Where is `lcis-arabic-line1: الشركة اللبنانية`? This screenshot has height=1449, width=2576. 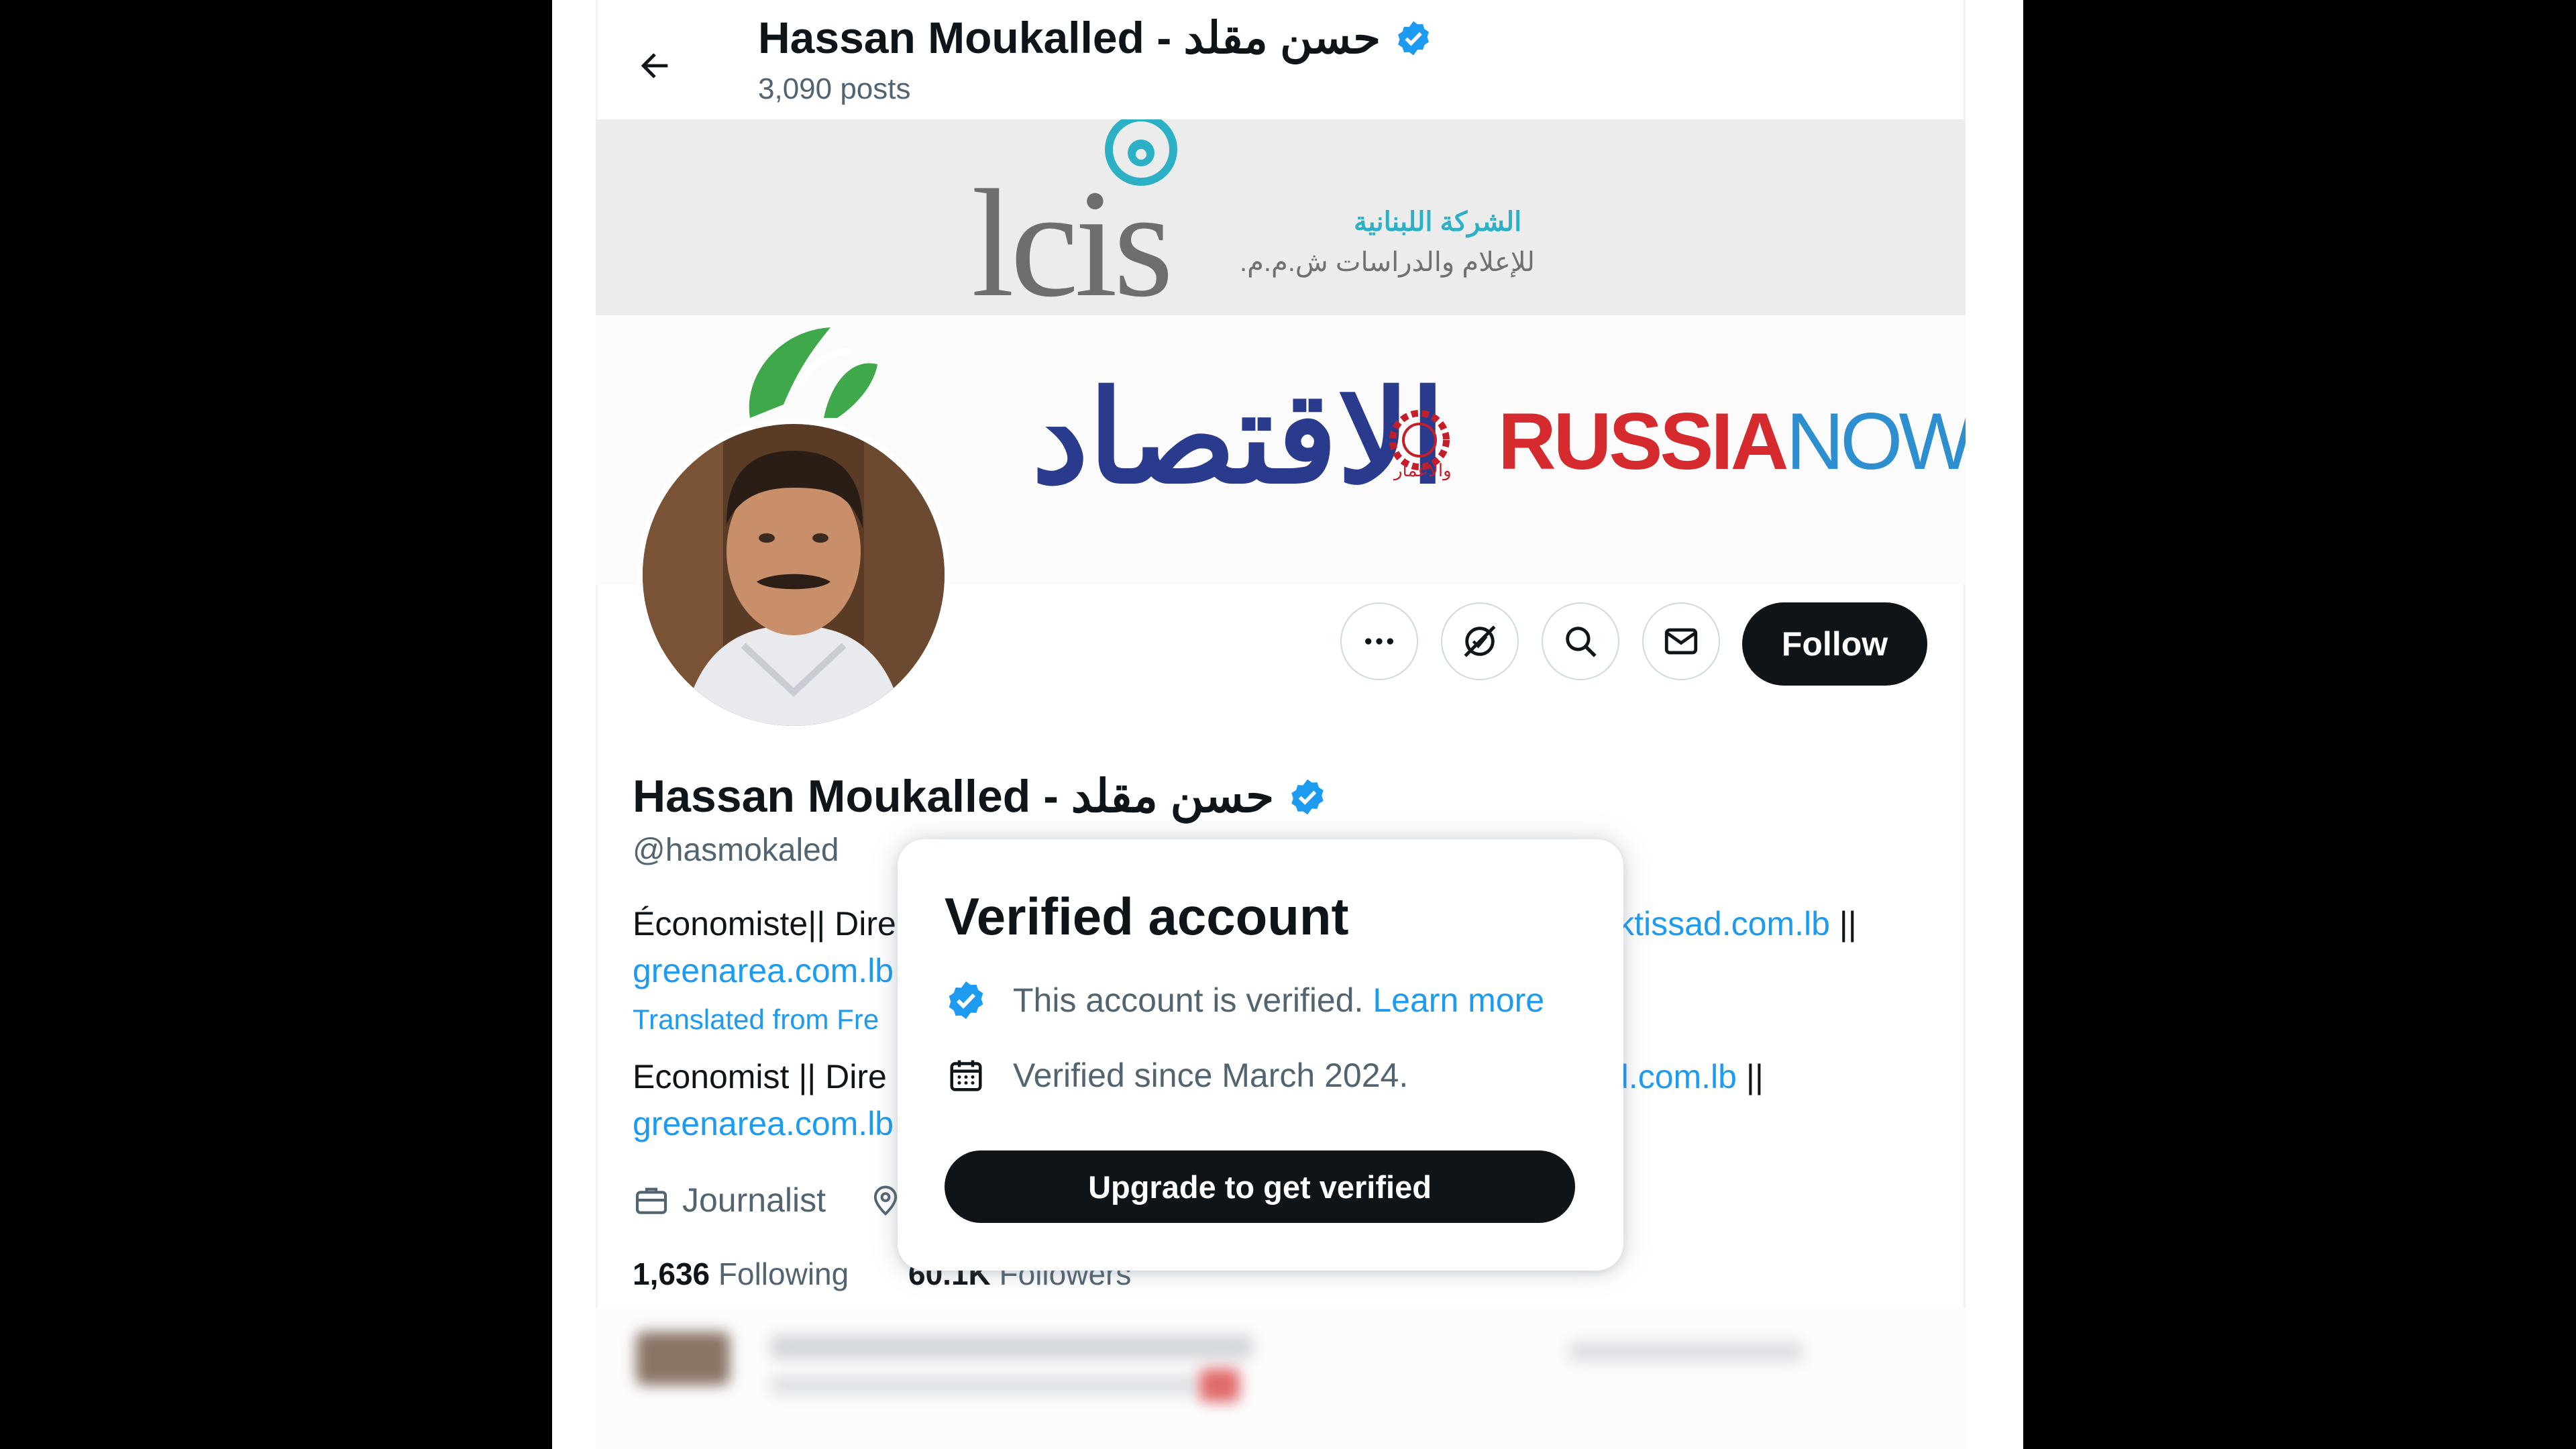
lcis-arabic-line1: الشركة اللبنانية is located at coordinates (1438, 222).